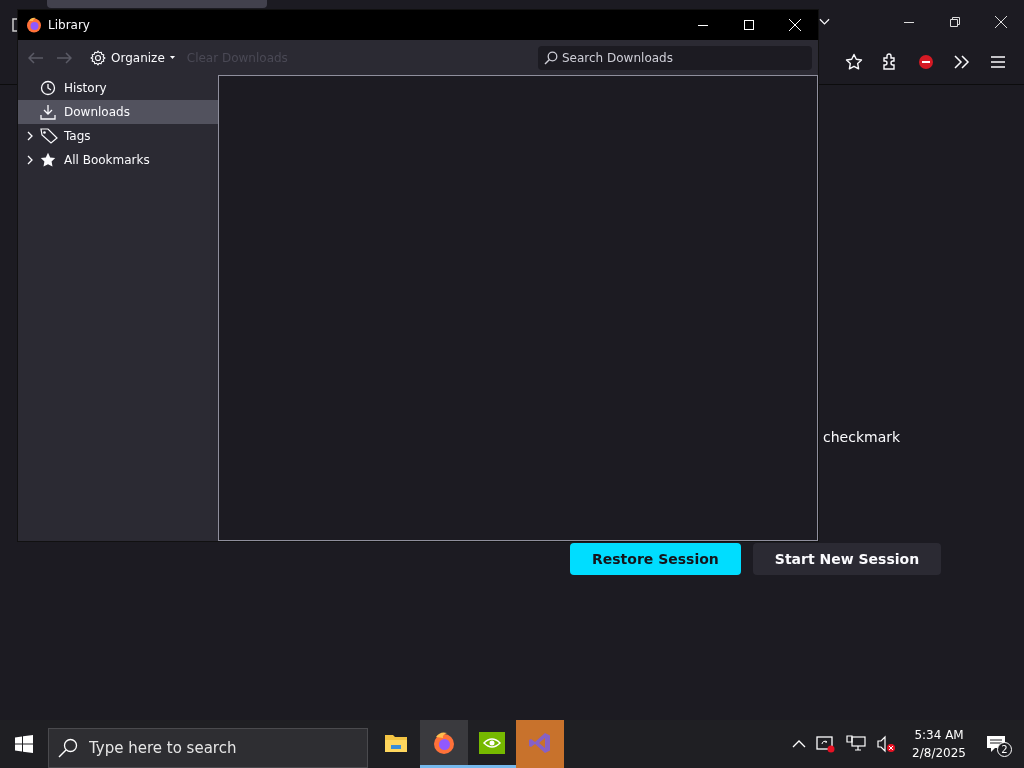 The height and width of the screenshot is (768, 1024). Describe the element at coordinates (847, 559) in the screenshot. I see `new-session-button: Start New Session` at that location.